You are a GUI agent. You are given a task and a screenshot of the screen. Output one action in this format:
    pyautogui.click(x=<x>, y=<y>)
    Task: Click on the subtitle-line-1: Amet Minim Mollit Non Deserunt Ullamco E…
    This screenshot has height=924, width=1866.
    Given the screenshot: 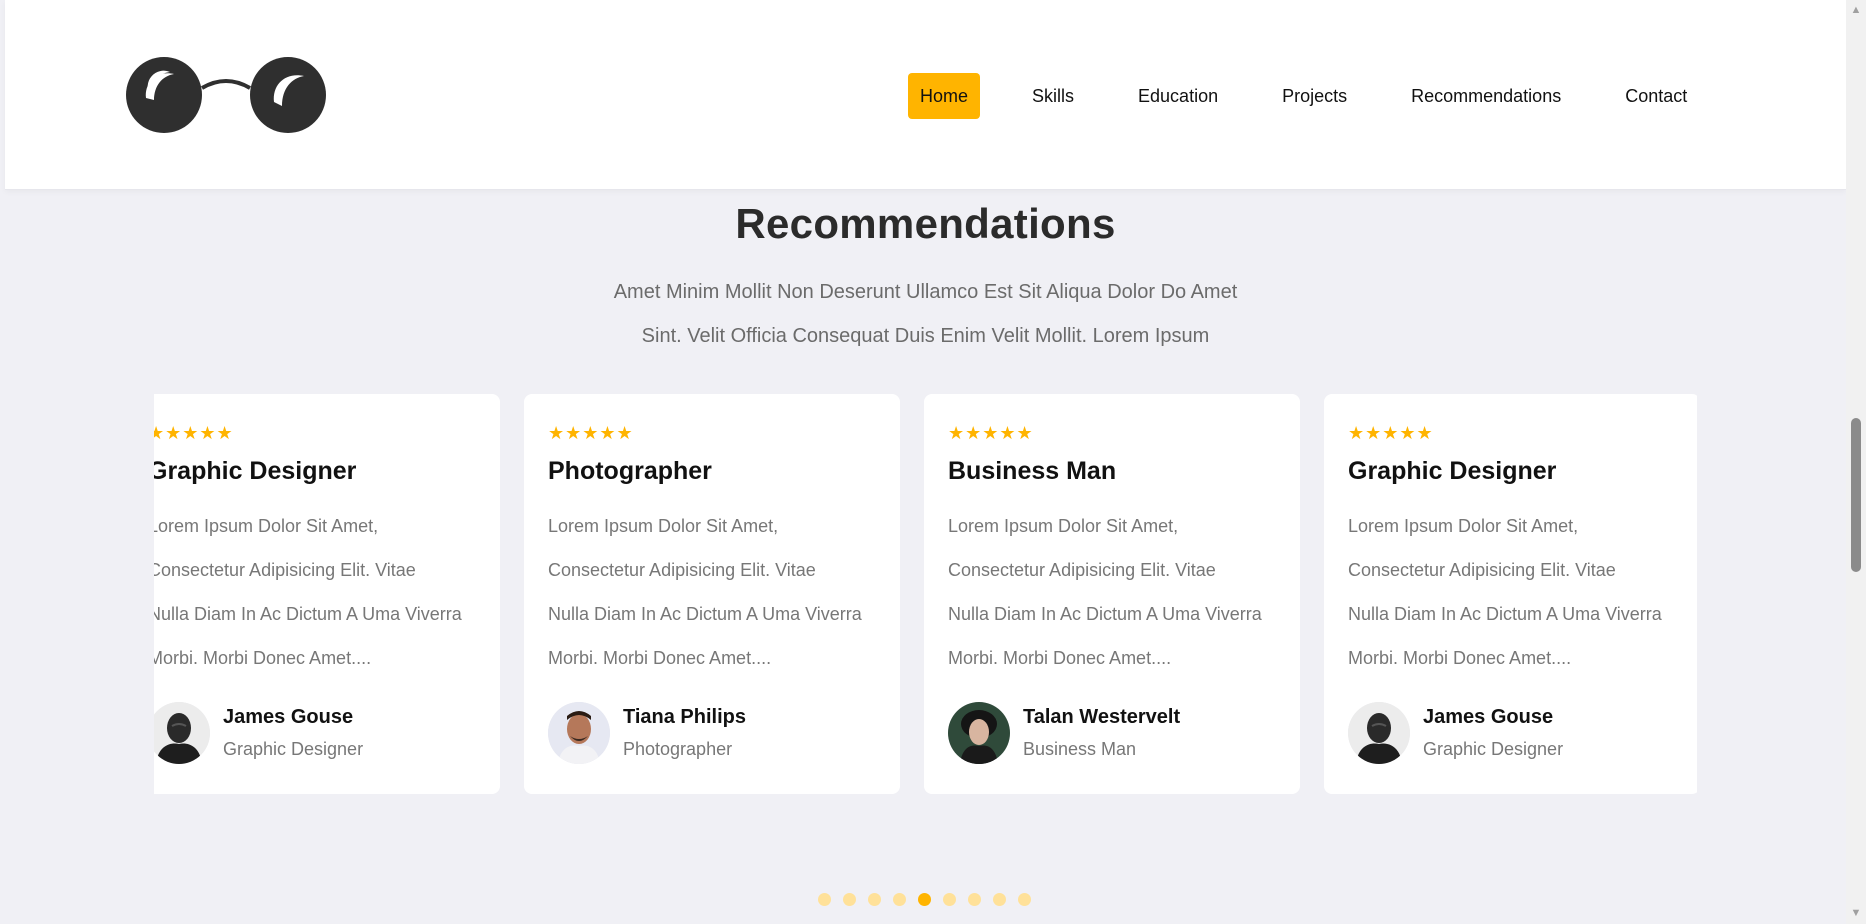 What is the action you would take?
    pyautogui.click(x=925, y=292)
    